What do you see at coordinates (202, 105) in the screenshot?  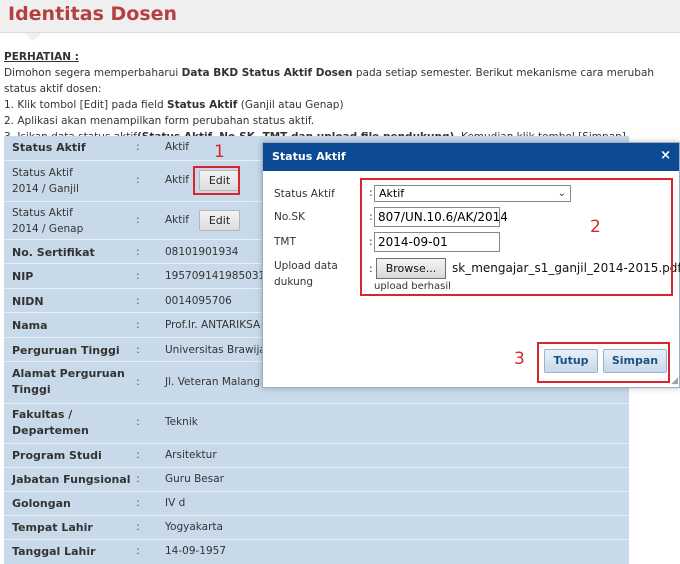 I see `notice-bold: Status Aktif` at bounding box center [202, 105].